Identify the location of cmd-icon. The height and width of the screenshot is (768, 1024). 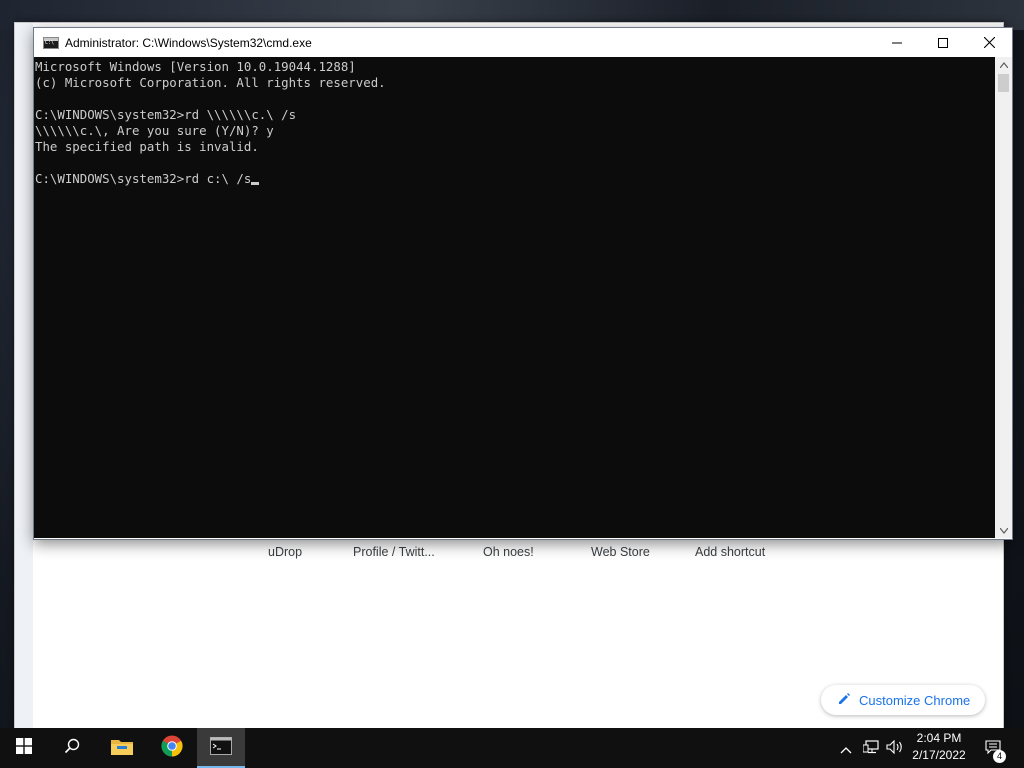
(221, 748).